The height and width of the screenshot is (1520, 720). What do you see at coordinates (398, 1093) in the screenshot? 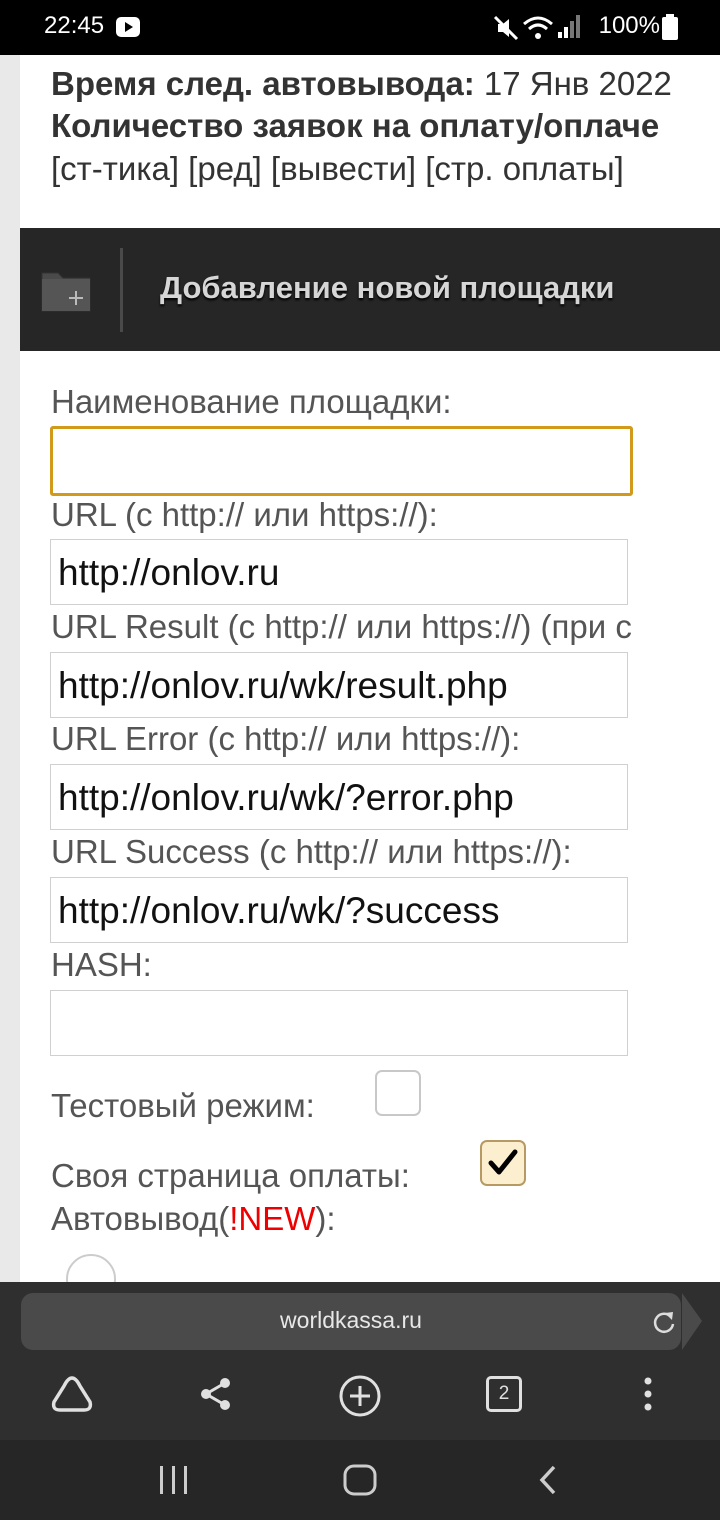
I see `test-mode-checkbox` at bounding box center [398, 1093].